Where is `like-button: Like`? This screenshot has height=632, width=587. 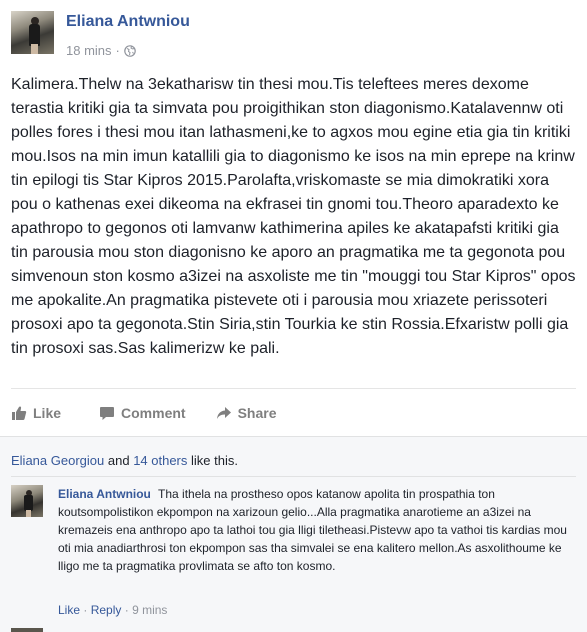 like-button: Like is located at coordinates (36, 413).